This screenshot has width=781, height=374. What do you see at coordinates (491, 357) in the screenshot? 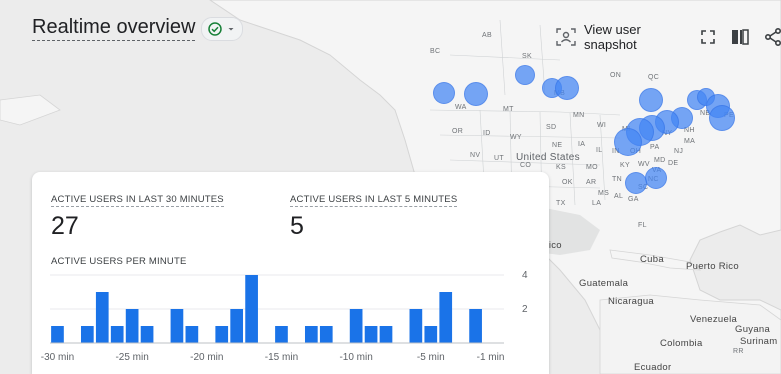
I see `chart-x-tick-label: -1 min` at bounding box center [491, 357].